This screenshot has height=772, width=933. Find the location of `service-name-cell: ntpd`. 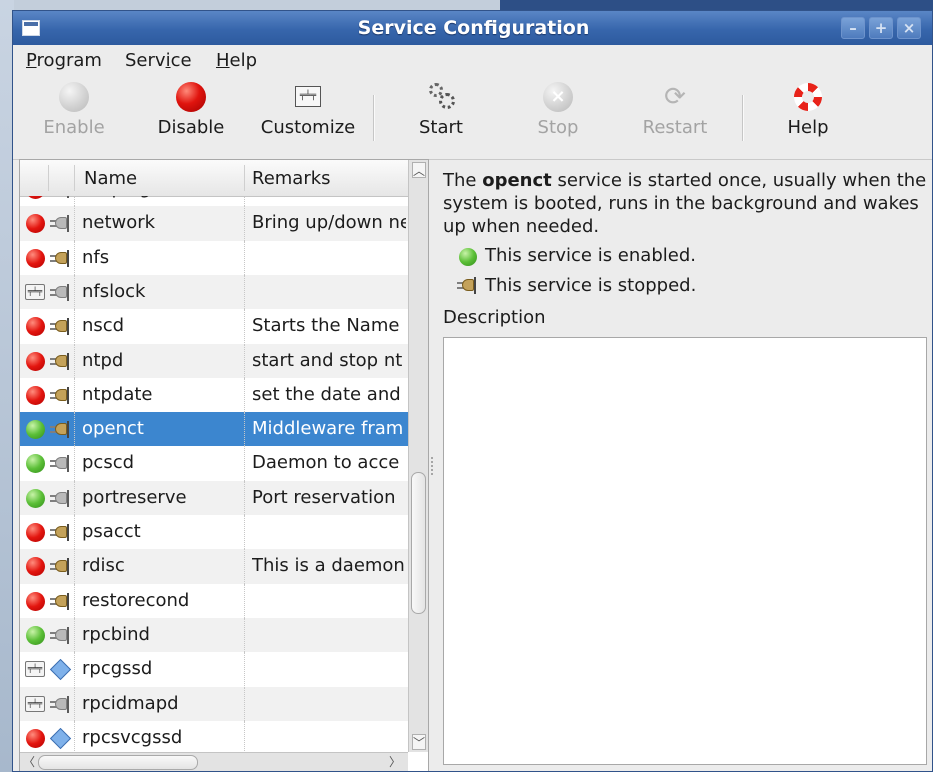

service-name-cell: ntpd is located at coordinates (103, 360).